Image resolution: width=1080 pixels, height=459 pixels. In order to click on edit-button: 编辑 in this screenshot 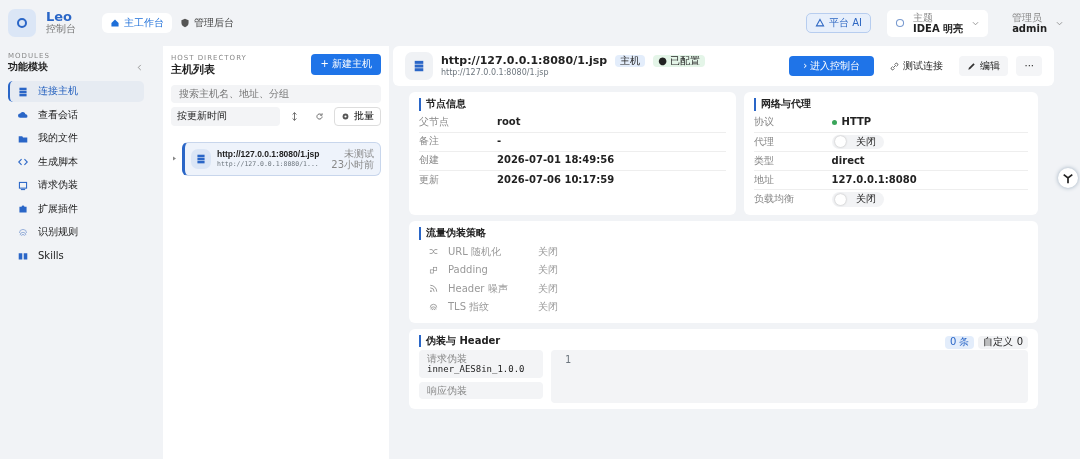, I will do `click(984, 66)`.